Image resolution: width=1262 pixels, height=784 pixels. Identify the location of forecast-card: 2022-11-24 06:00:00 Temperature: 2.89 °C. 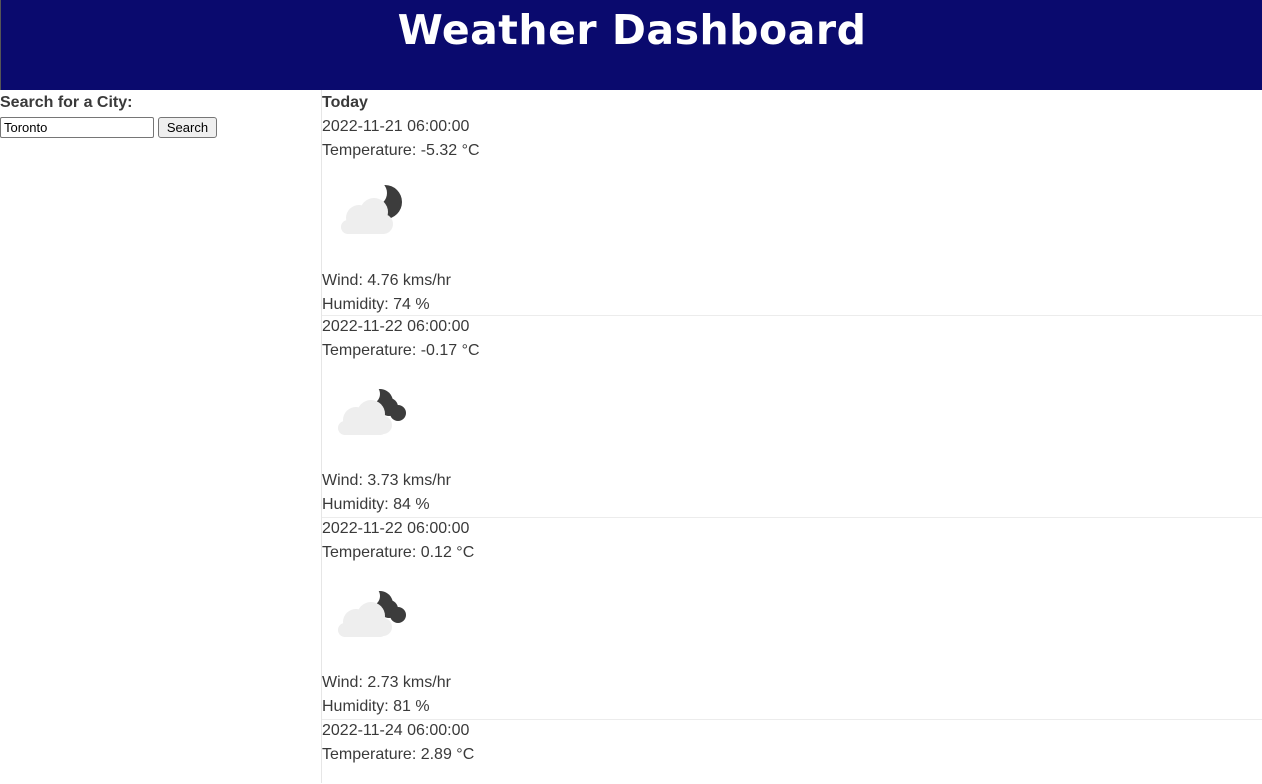
(792, 751).